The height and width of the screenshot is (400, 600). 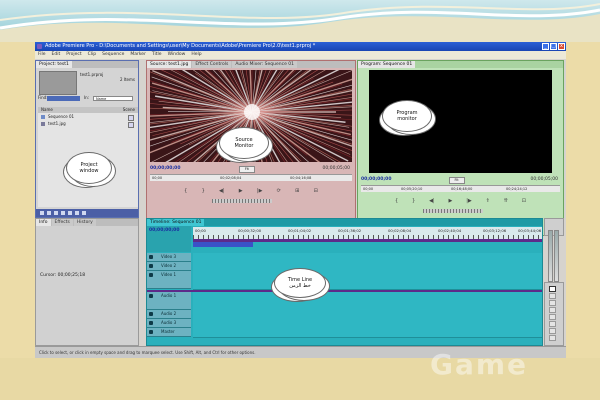 What do you see at coordinates (344, 258) in the screenshot?
I see `track-video-3: Video 3` at bounding box center [344, 258].